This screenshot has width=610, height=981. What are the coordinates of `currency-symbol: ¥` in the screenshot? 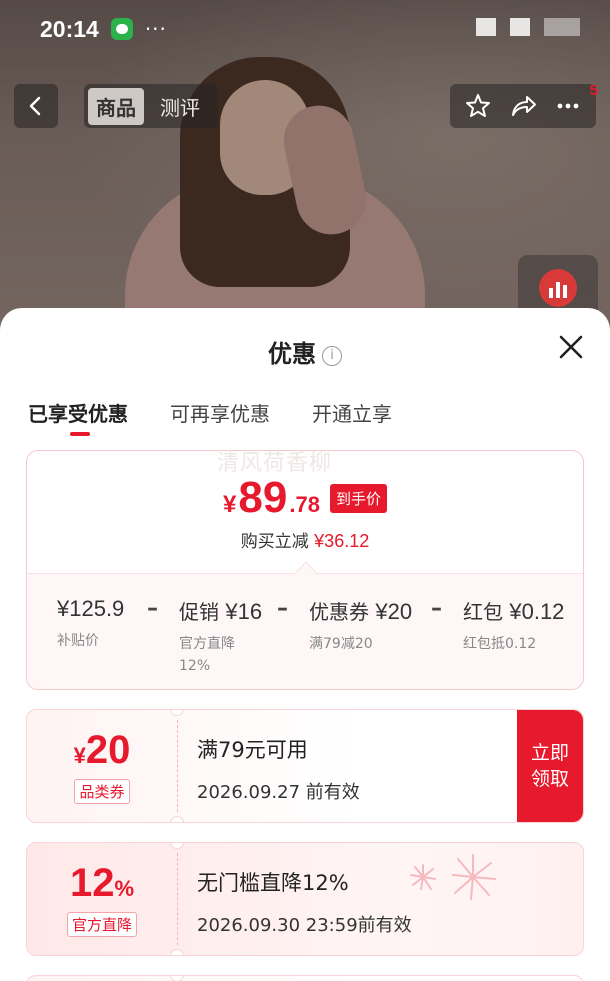 It's located at (230, 504).